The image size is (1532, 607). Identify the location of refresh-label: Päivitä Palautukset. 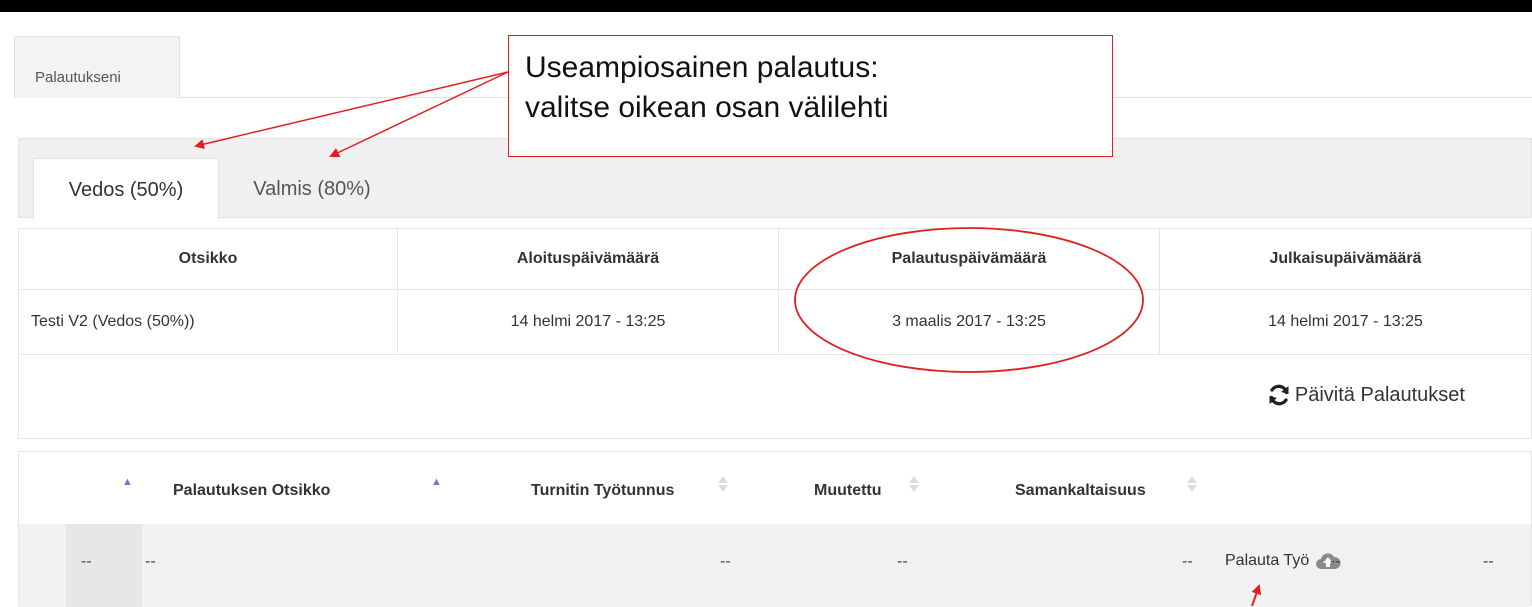
(1379, 394).